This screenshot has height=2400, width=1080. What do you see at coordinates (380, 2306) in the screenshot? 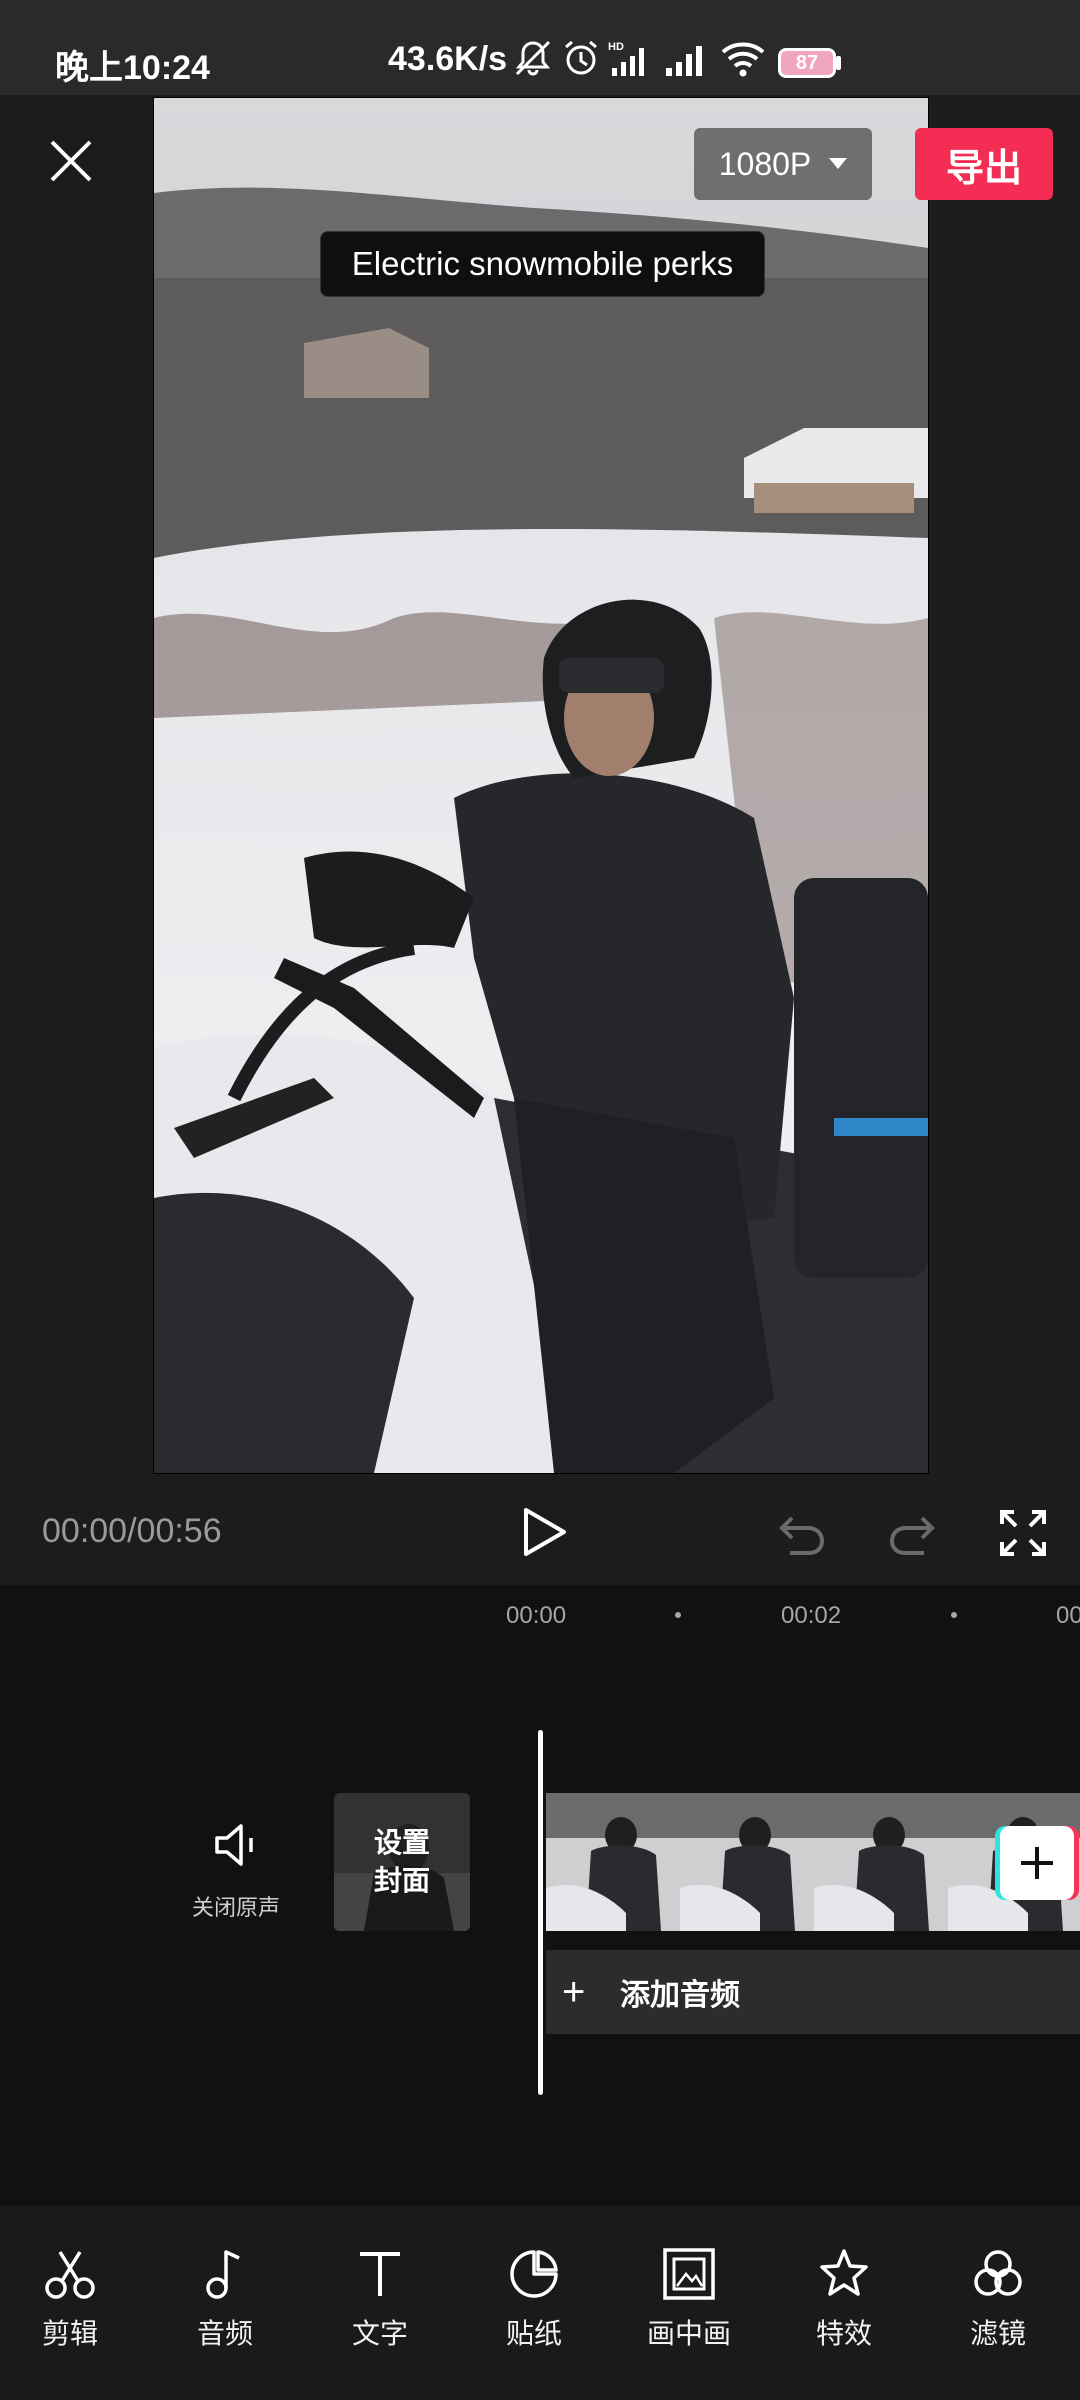
I see `toolbar-item-text: 文字` at bounding box center [380, 2306].